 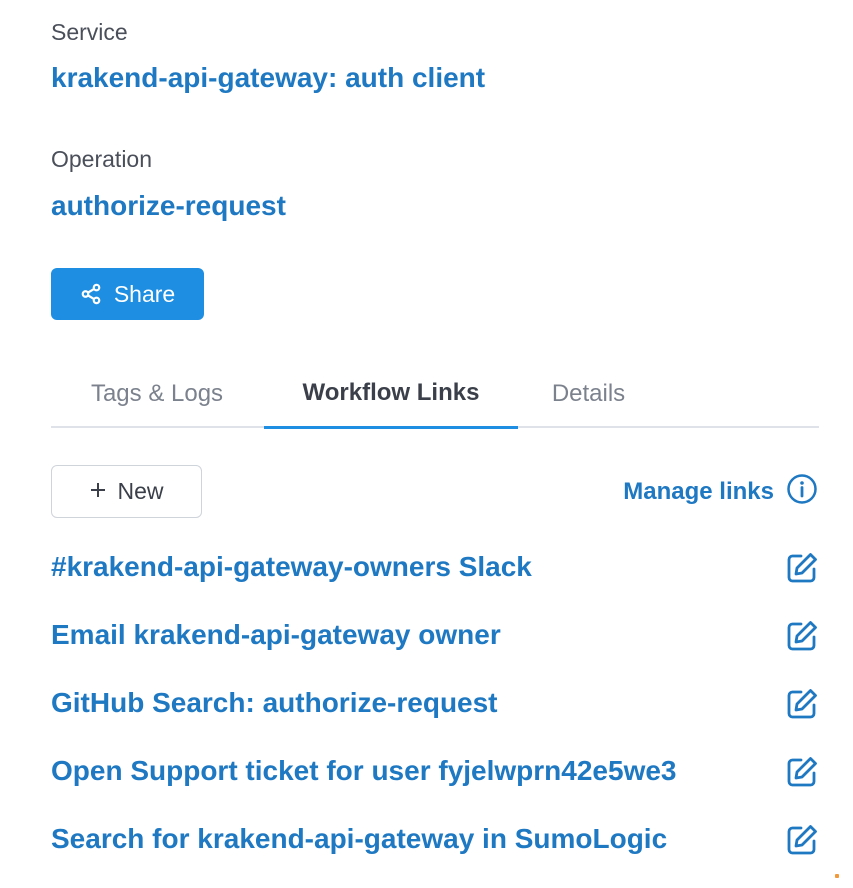 I want to click on workflow-link-row: Email krakend-api-gateway owner, so click(x=435, y=635).